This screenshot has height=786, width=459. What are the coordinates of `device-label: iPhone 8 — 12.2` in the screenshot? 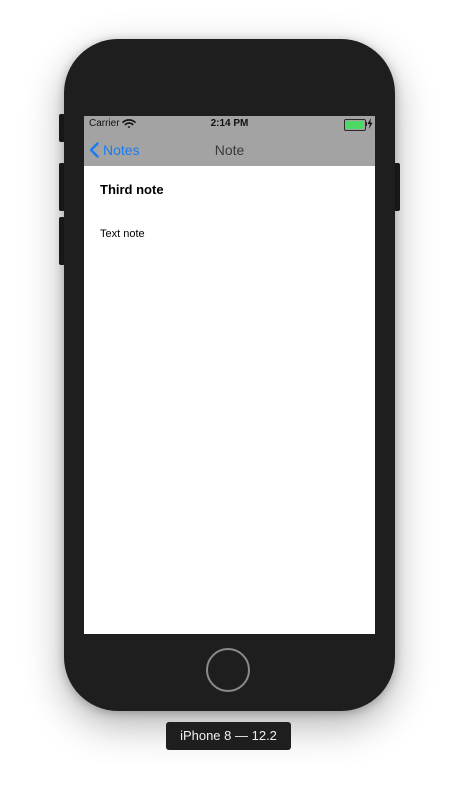 It's located at (228, 736).